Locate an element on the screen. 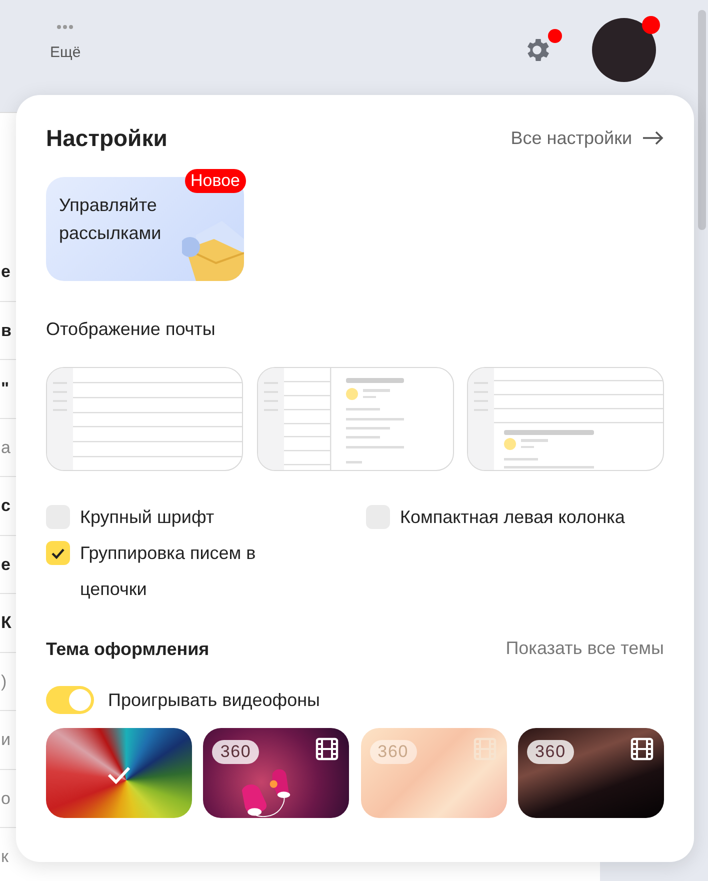 The image size is (708, 881). checkmark-icon is located at coordinates (119, 775).